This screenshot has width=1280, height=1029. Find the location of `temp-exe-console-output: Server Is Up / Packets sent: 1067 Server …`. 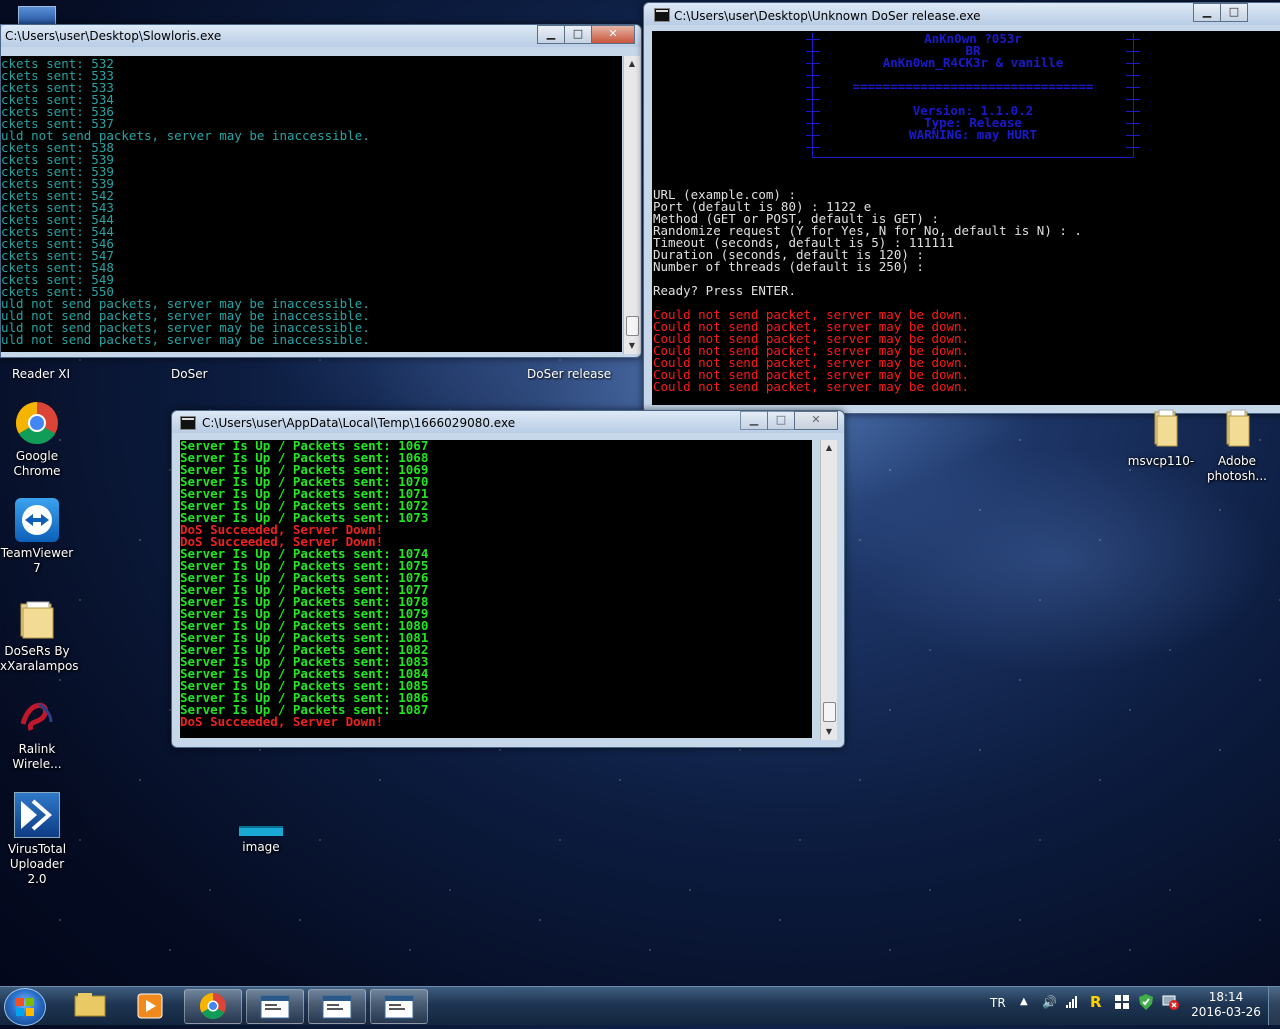

temp-exe-console-output: Server Is Up / Packets sent: 1067 Server … is located at coordinates (496, 589).